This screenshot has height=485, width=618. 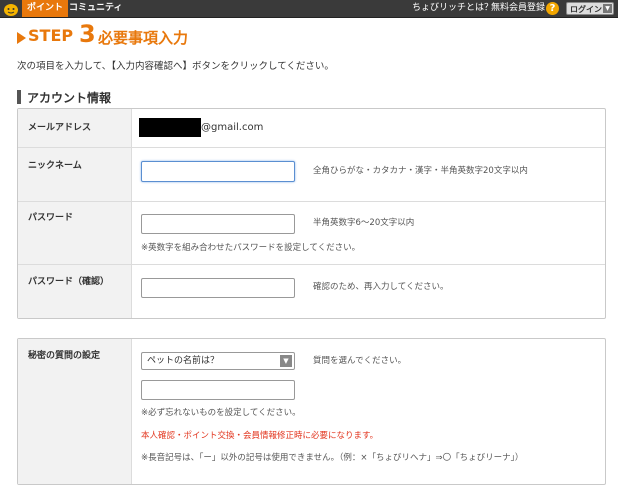 I want to click on password-note: ※英数字を組み合わせたパスワードを設定してください。, so click(x=251, y=248).